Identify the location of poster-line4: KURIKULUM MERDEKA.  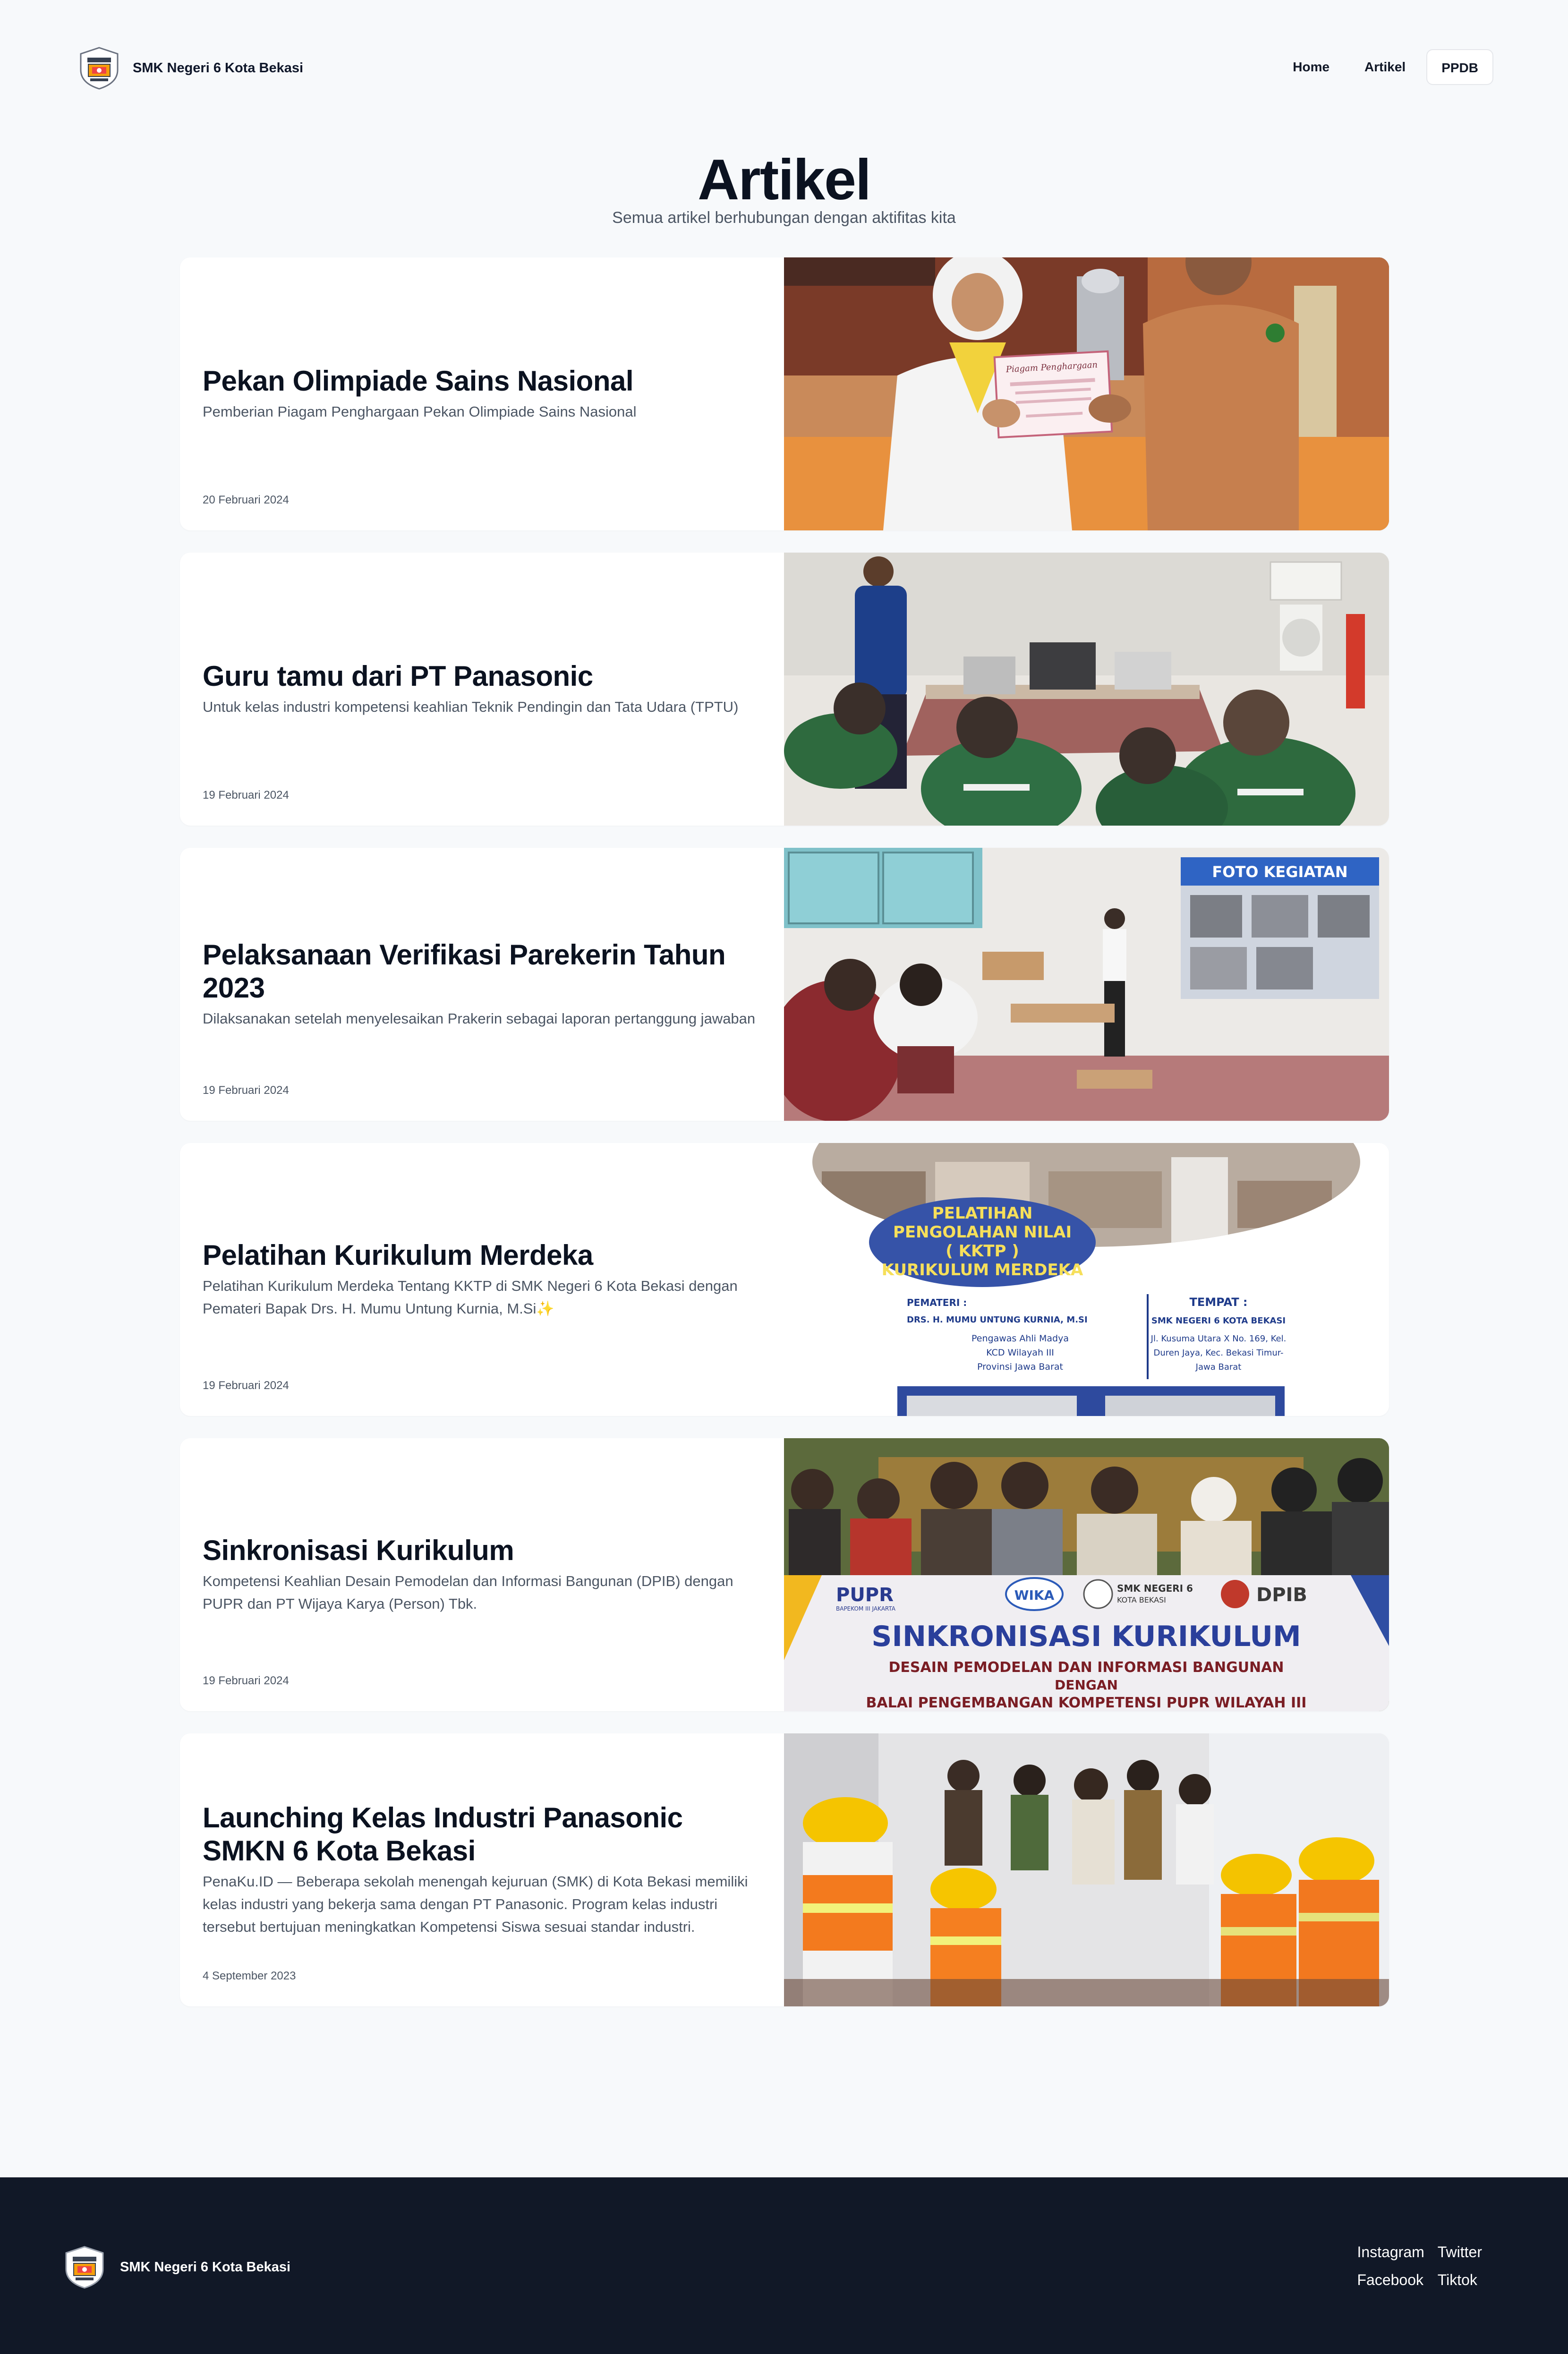
(982, 1270).